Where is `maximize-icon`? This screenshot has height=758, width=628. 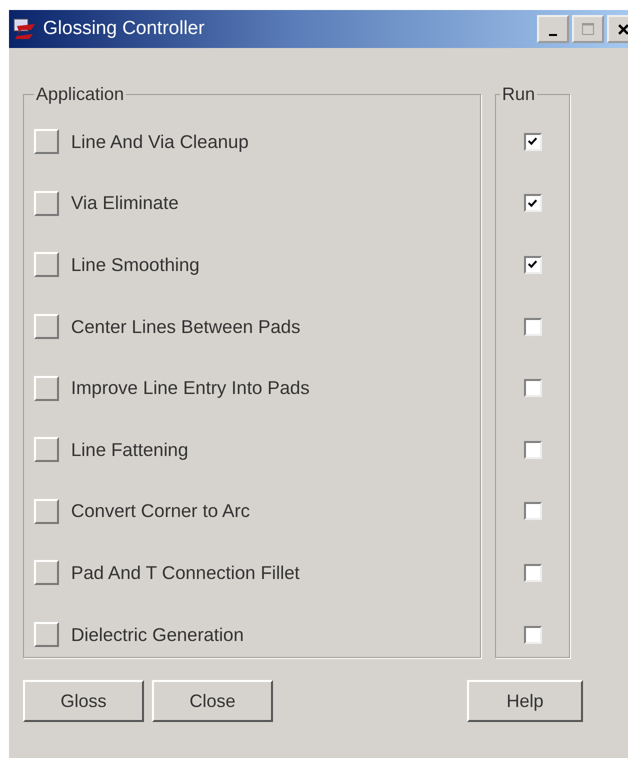
maximize-icon is located at coordinates (588, 29).